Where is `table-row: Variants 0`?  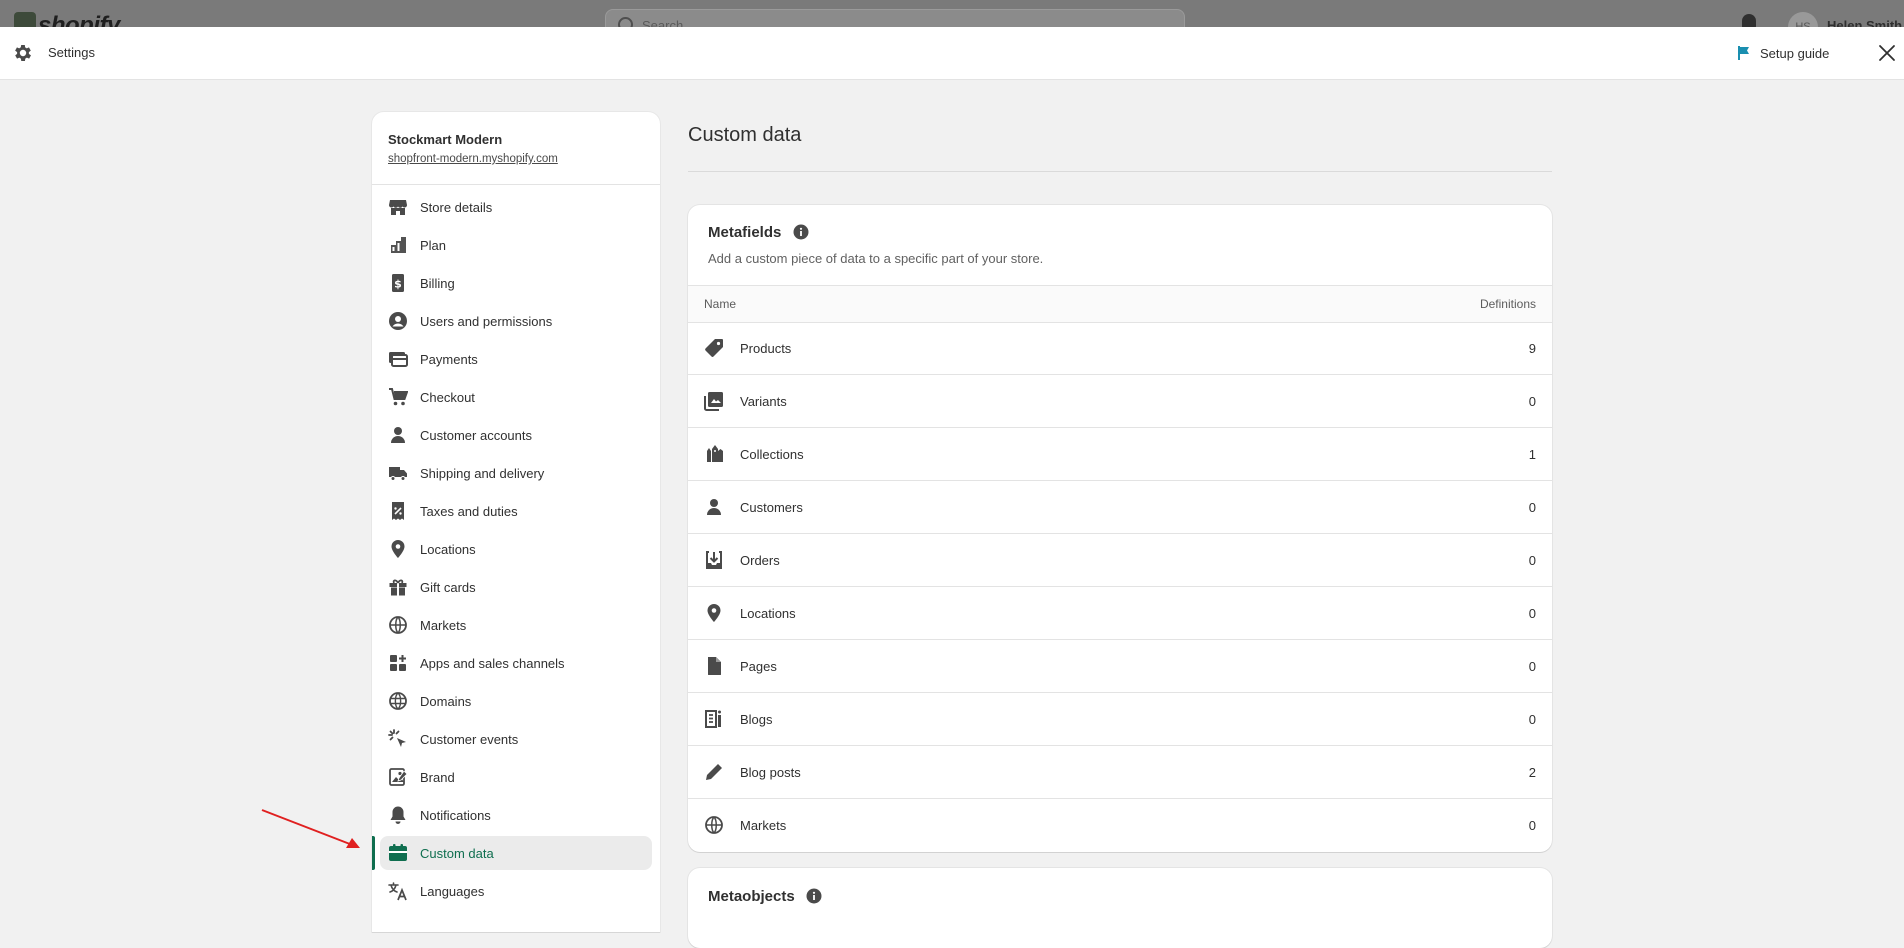 table-row: Variants 0 is located at coordinates (1120, 401).